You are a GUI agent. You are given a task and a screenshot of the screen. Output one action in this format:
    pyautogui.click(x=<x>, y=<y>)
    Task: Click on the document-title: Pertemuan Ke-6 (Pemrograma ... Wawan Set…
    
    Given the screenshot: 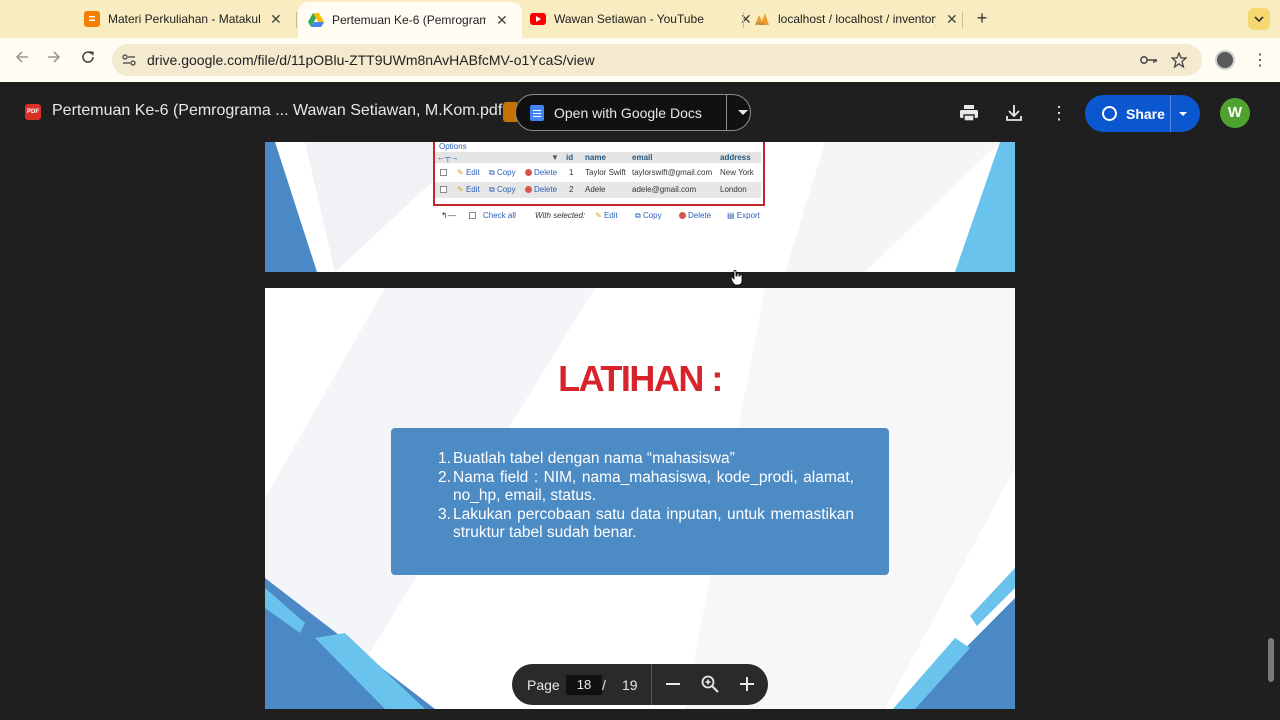 What is the action you would take?
    pyautogui.click(x=277, y=110)
    